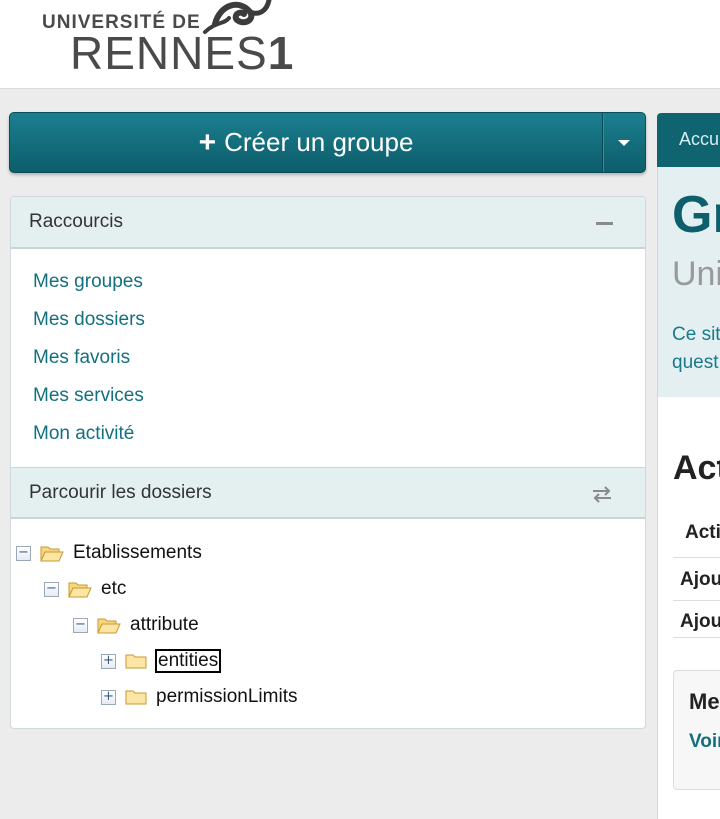  Describe the element at coordinates (702, 532) in the screenshot. I see `activity-column-header: Acti` at that location.